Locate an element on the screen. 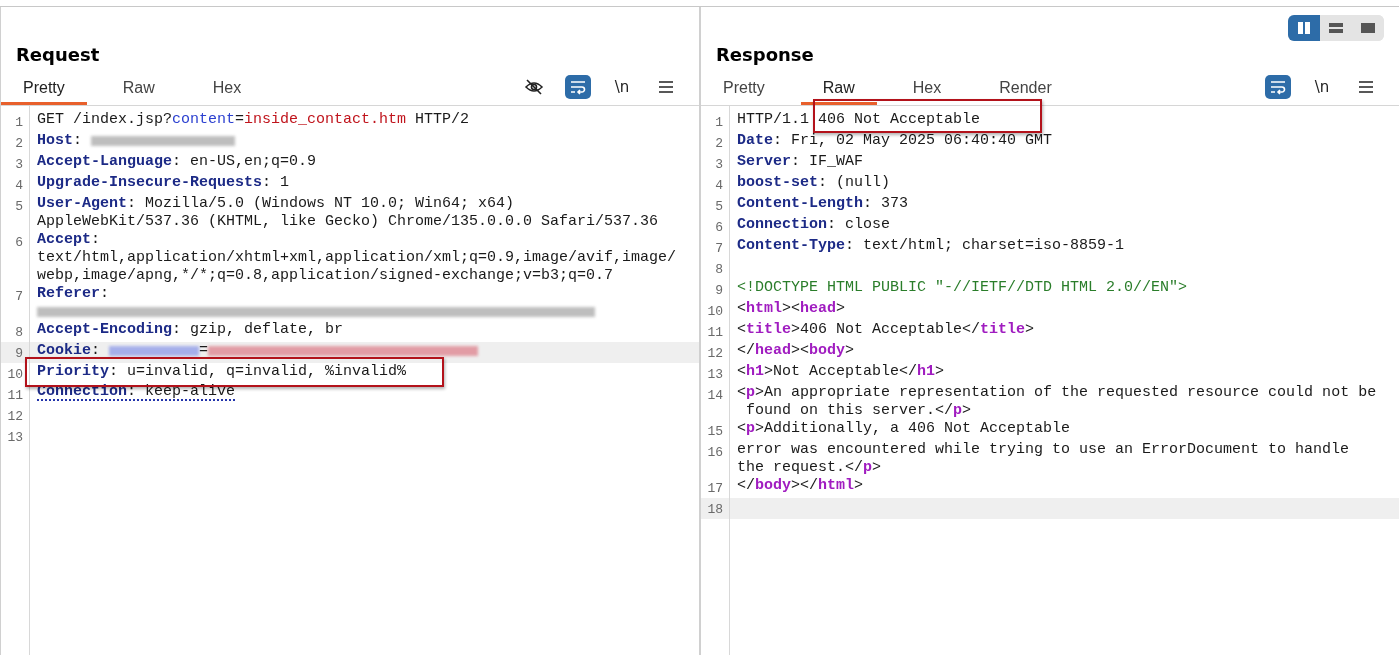 This screenshot has height=655, width=1399. columns-icon is located at coordinates (1304, 28).